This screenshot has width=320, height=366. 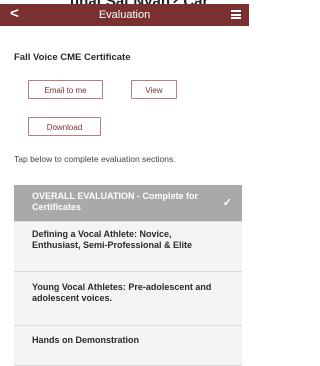 What do you see at coordinates (236, 14) in the screenshot?
I see `hamburger-menu-icon` at bounding box center [236, 14].